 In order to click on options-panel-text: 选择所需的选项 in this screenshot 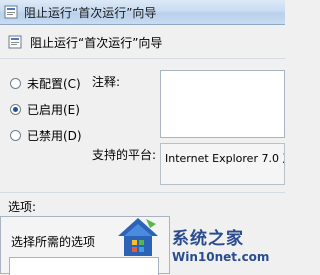, I will do `click(53, 242)`.